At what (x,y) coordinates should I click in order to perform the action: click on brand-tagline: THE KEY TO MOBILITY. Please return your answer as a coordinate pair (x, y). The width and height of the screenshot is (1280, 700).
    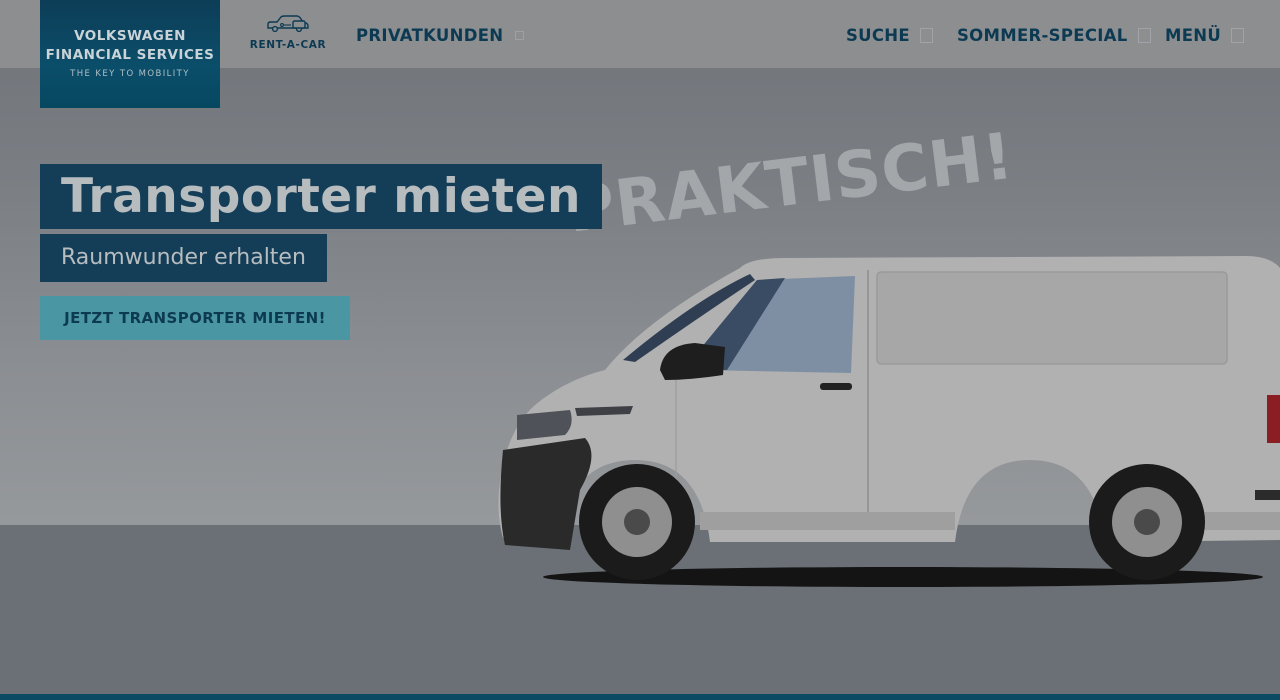
    Looking at the image, I should click on (130, 74).